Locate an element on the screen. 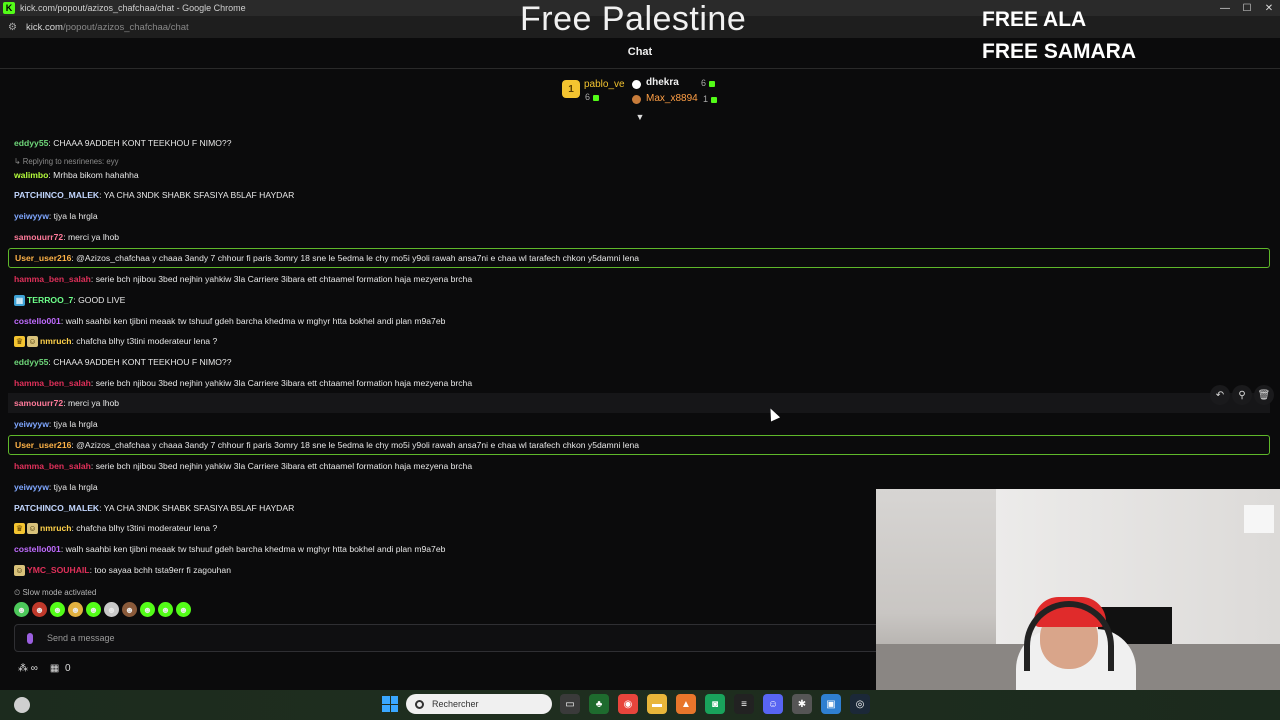 The height and width of the screenshot is (720, 1280). message-input-box is located at coordinates (449, 638).